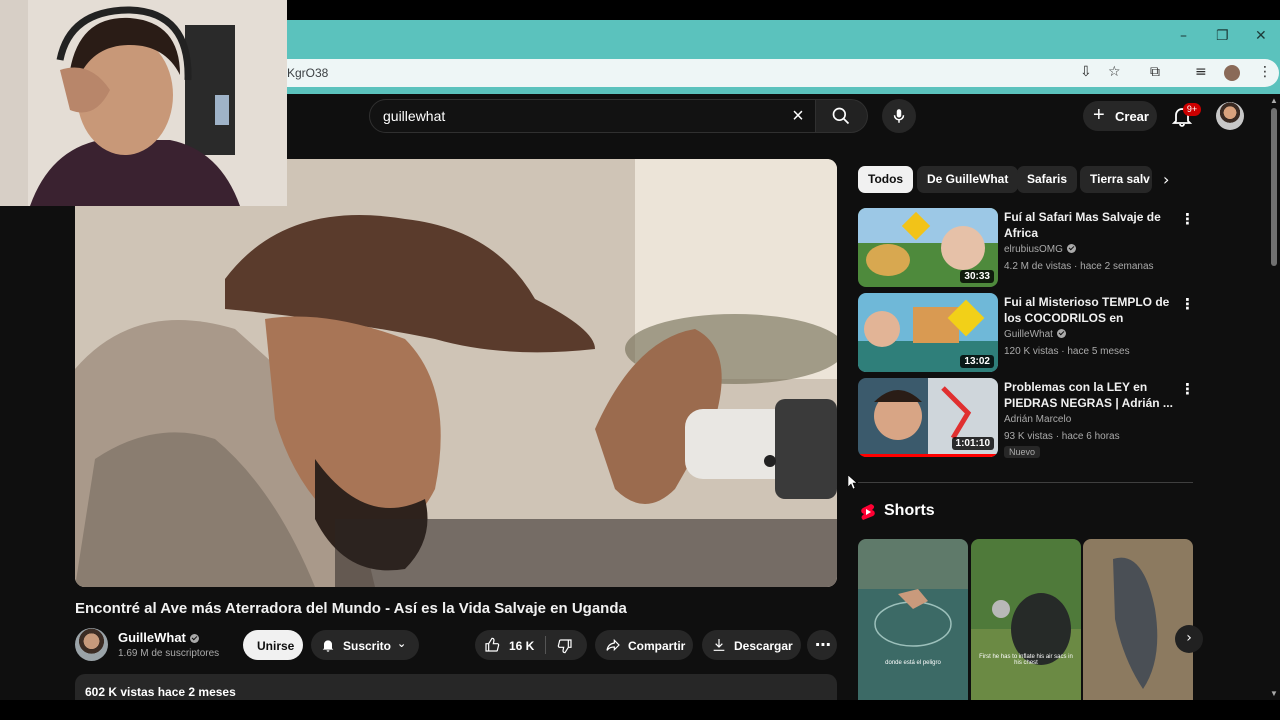  I want to click on search-icon, so click(841, 116).